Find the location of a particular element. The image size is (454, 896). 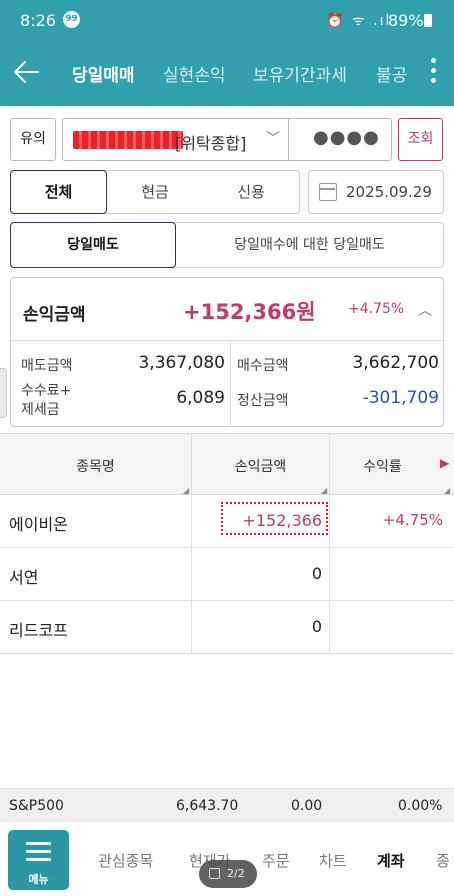

menu-button: 메뉴 is located at coordinates (38, 860).